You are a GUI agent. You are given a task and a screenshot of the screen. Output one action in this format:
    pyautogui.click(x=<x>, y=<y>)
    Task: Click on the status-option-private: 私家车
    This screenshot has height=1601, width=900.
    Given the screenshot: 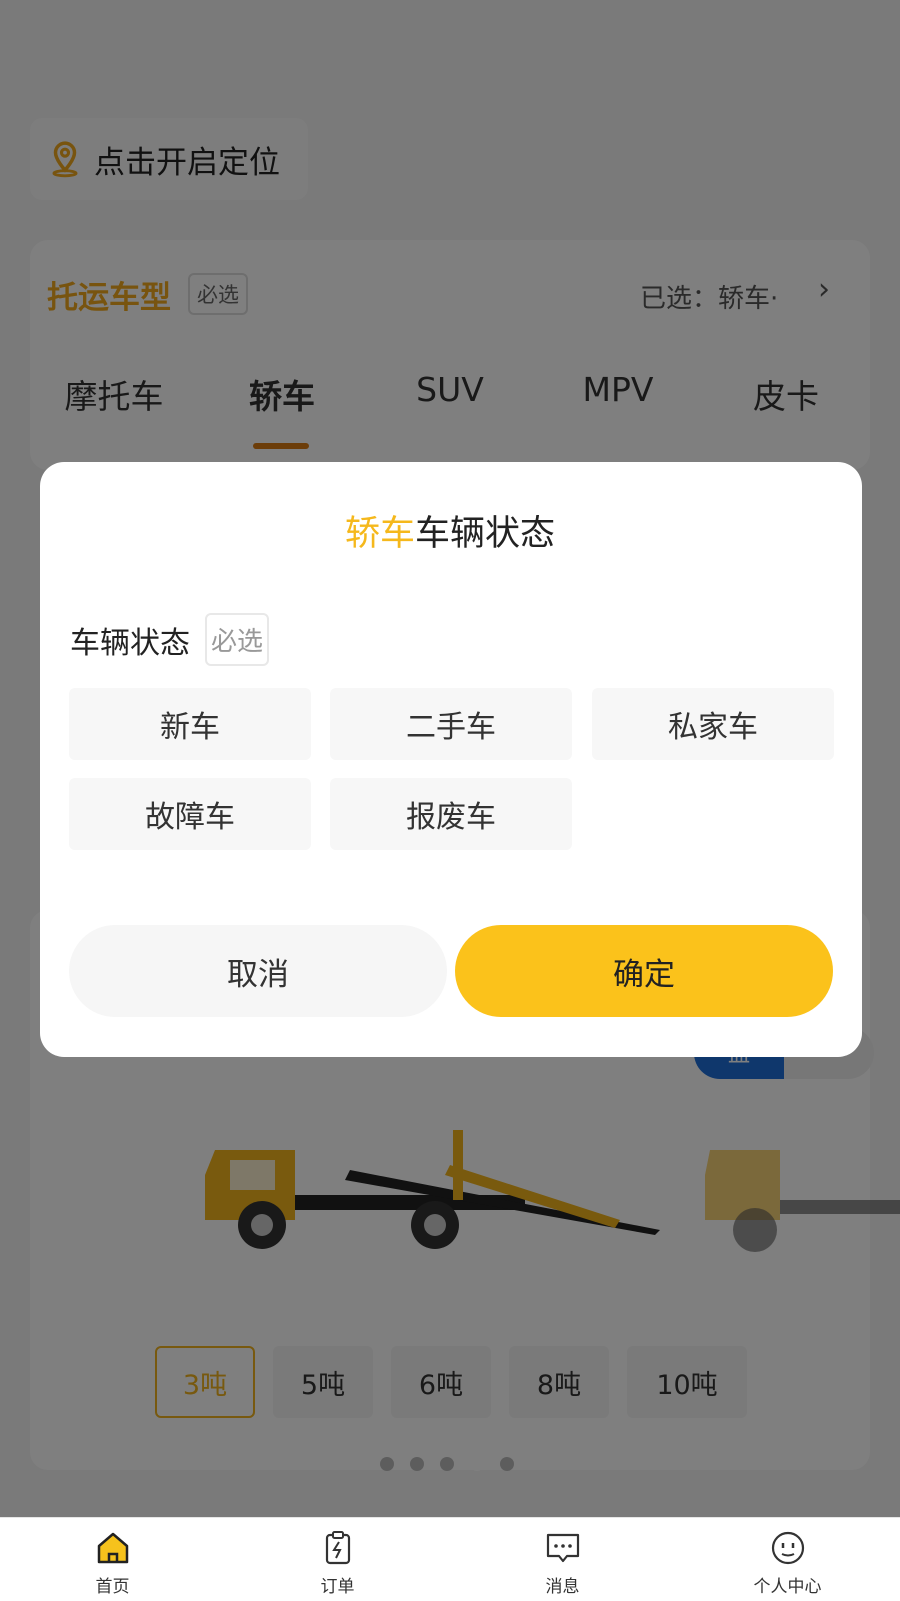 What is the action you would take?
    pyautogui.click(x=713, y=724)
    